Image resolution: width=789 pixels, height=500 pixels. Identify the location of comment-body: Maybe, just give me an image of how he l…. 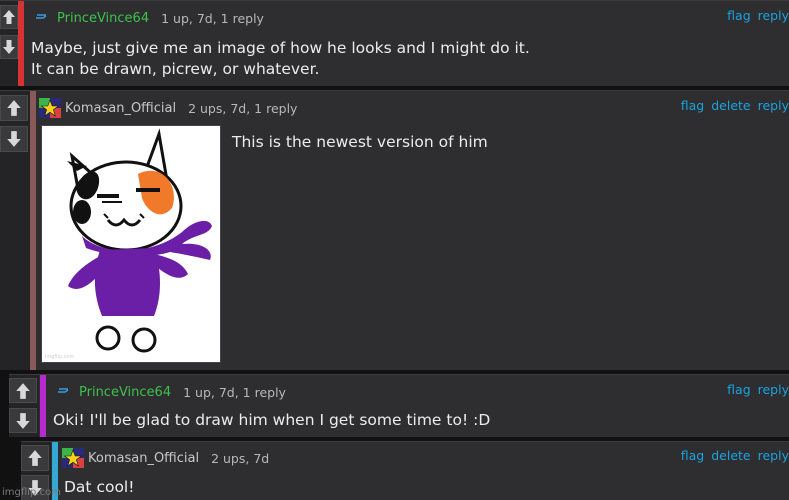
(280, 59).